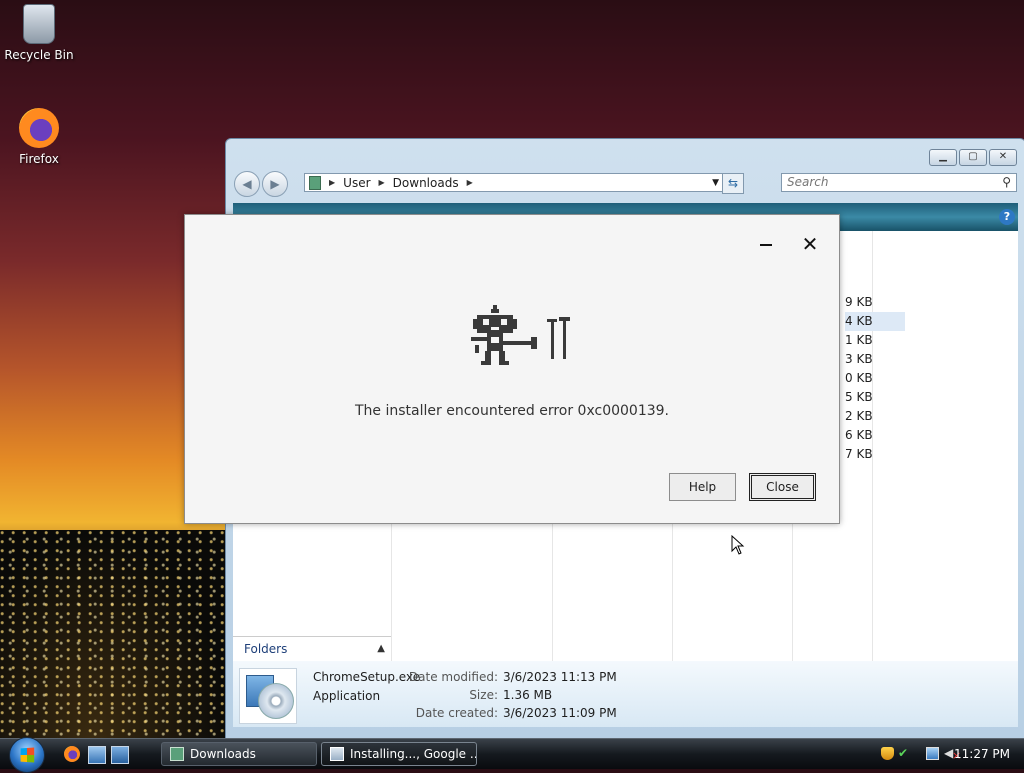  I want to click on size-value: 1.36 MB, so click(528, 695).